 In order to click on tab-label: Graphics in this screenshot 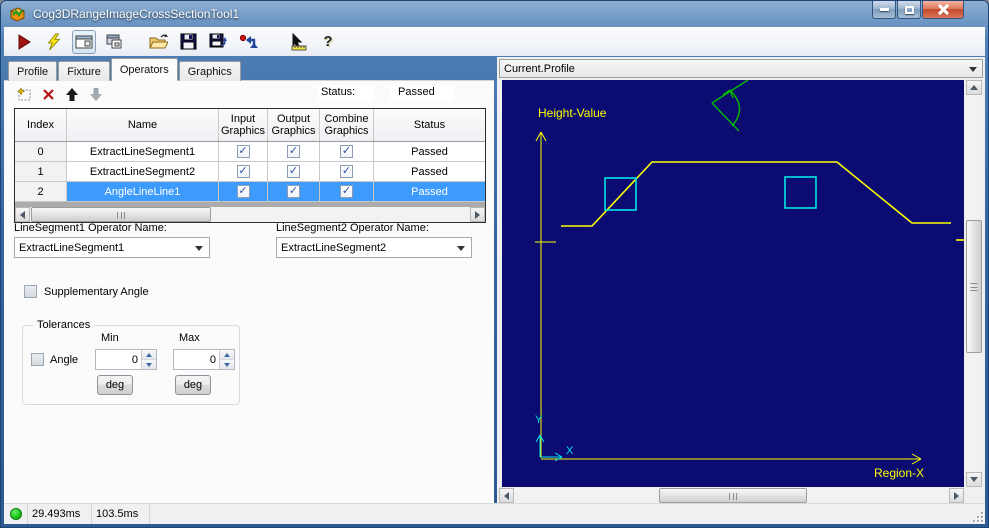, I will do `click(209, 71)`.